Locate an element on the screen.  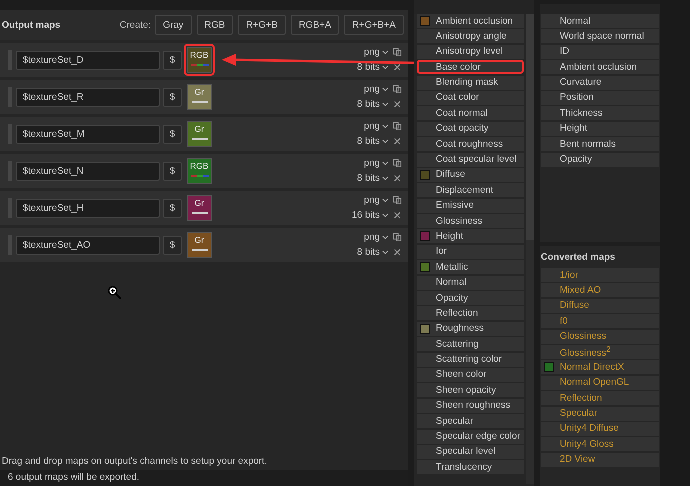
map-item: ID is located at coordinates (600, 51).